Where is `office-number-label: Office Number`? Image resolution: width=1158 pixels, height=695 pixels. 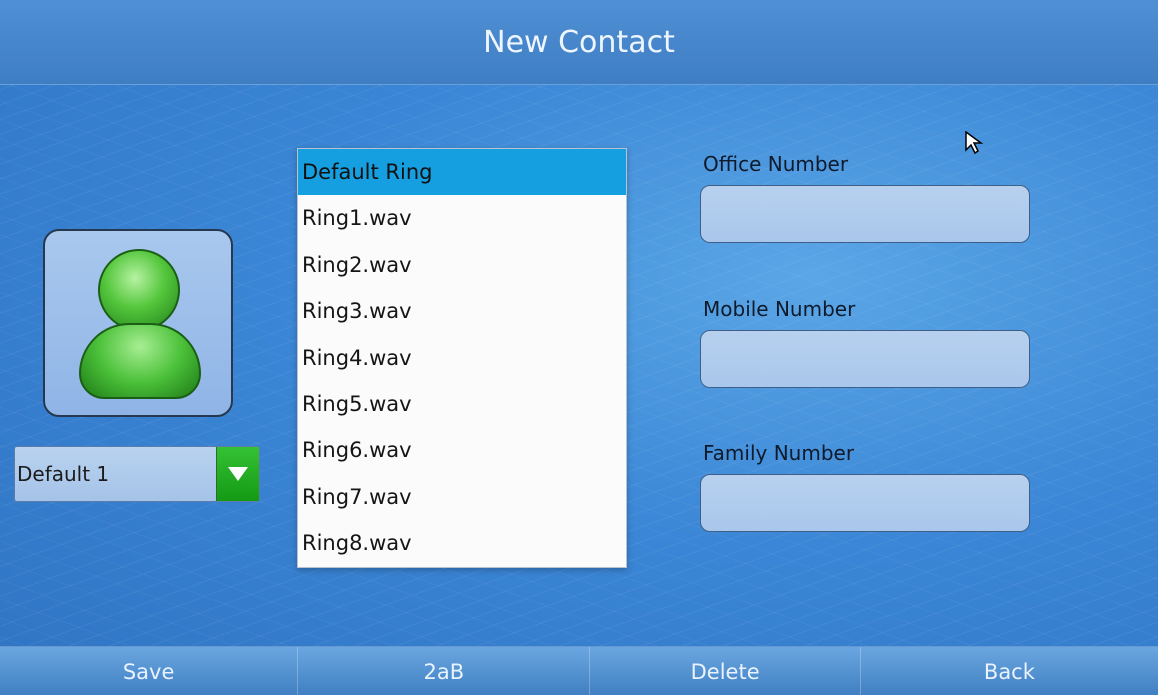
office-number-label: Office Number is located at coordinates (776, 164).